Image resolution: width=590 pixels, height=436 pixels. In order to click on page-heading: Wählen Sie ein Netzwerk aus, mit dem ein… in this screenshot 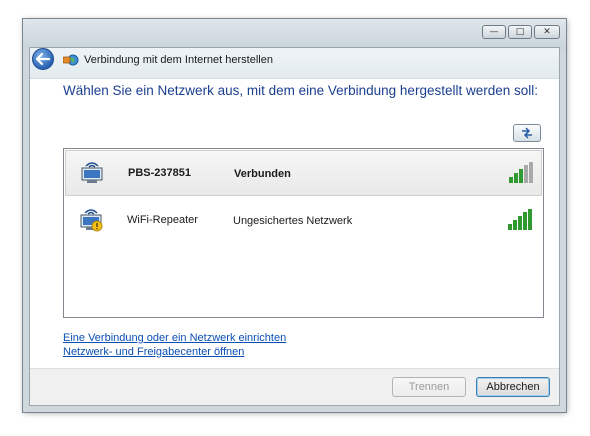, I will do `click(300, 90)`.